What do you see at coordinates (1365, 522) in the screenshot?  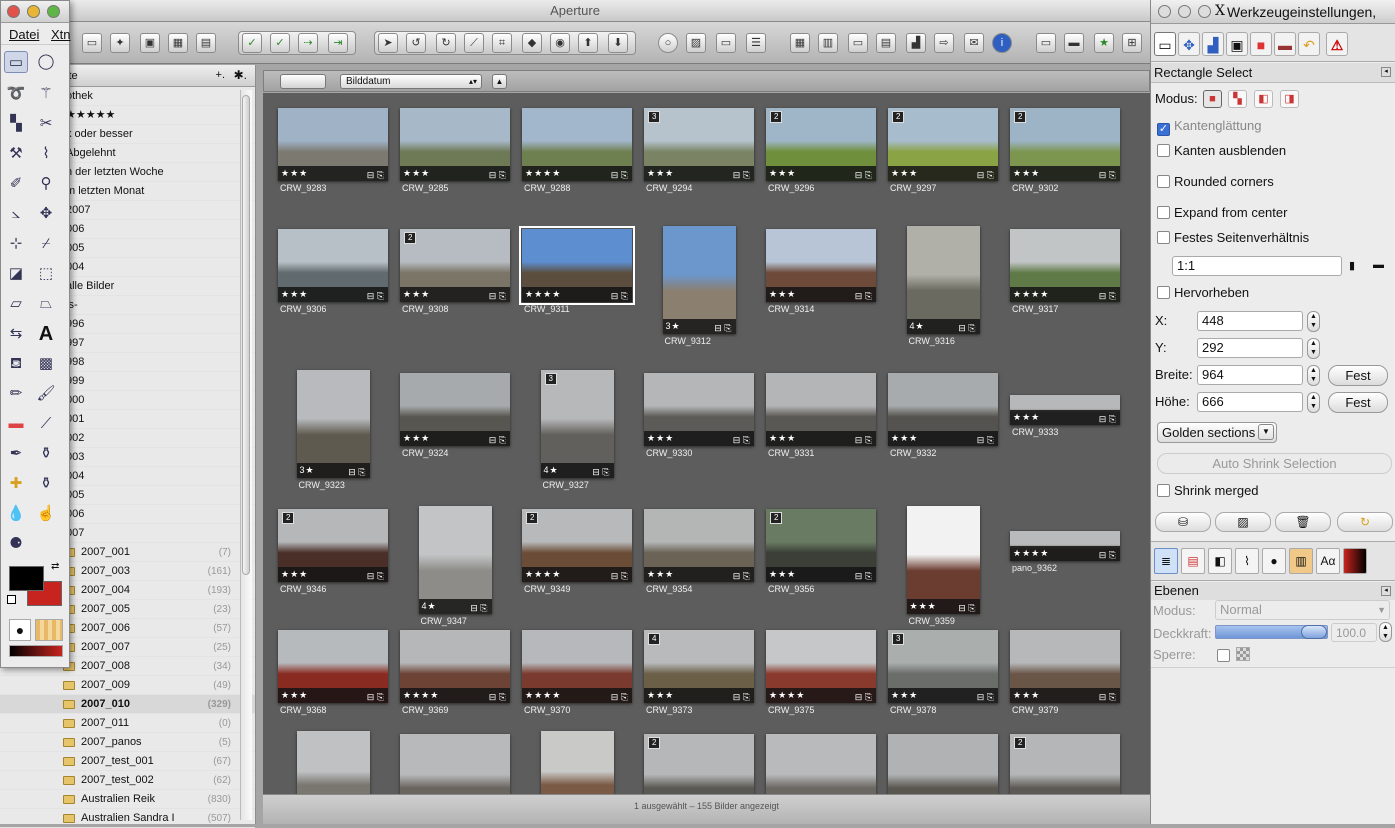 I see `reset-options-icon: ↻` at bounding box center [1365, 522].